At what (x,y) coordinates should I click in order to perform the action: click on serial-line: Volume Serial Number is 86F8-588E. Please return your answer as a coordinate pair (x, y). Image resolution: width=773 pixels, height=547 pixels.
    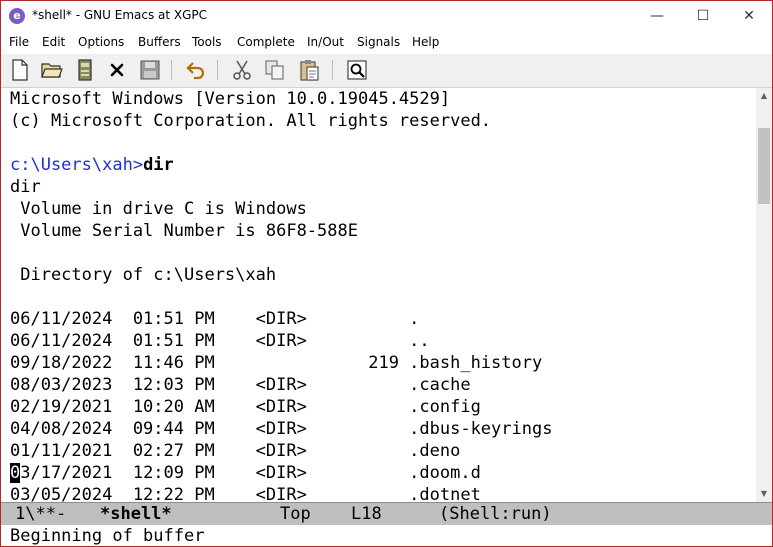
    Looking at the image, I should click on (184, 231).